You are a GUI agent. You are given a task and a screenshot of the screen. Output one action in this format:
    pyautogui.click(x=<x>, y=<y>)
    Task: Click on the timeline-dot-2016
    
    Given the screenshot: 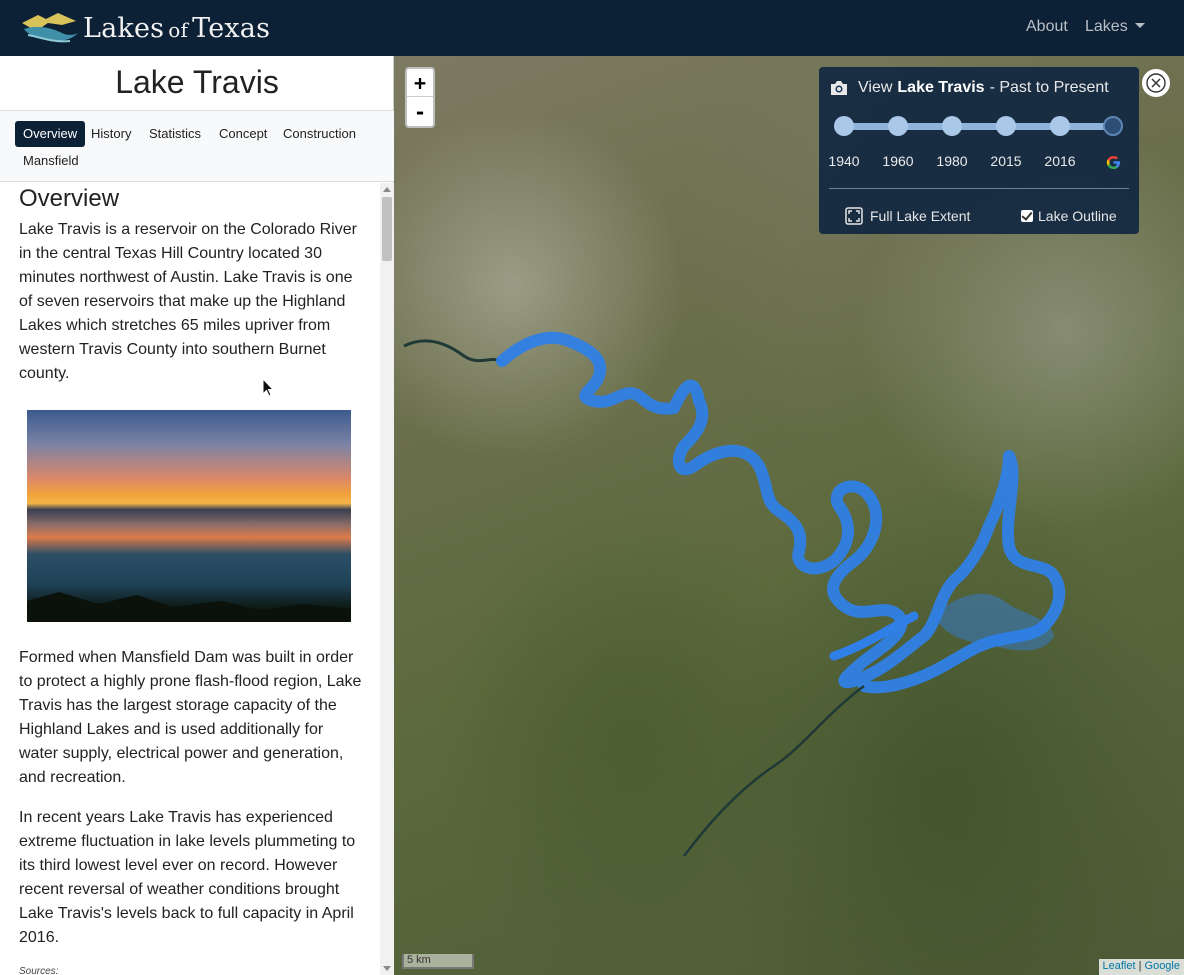 What is the action you would take?
    pyautogui.click(x=1060, y=126)
    